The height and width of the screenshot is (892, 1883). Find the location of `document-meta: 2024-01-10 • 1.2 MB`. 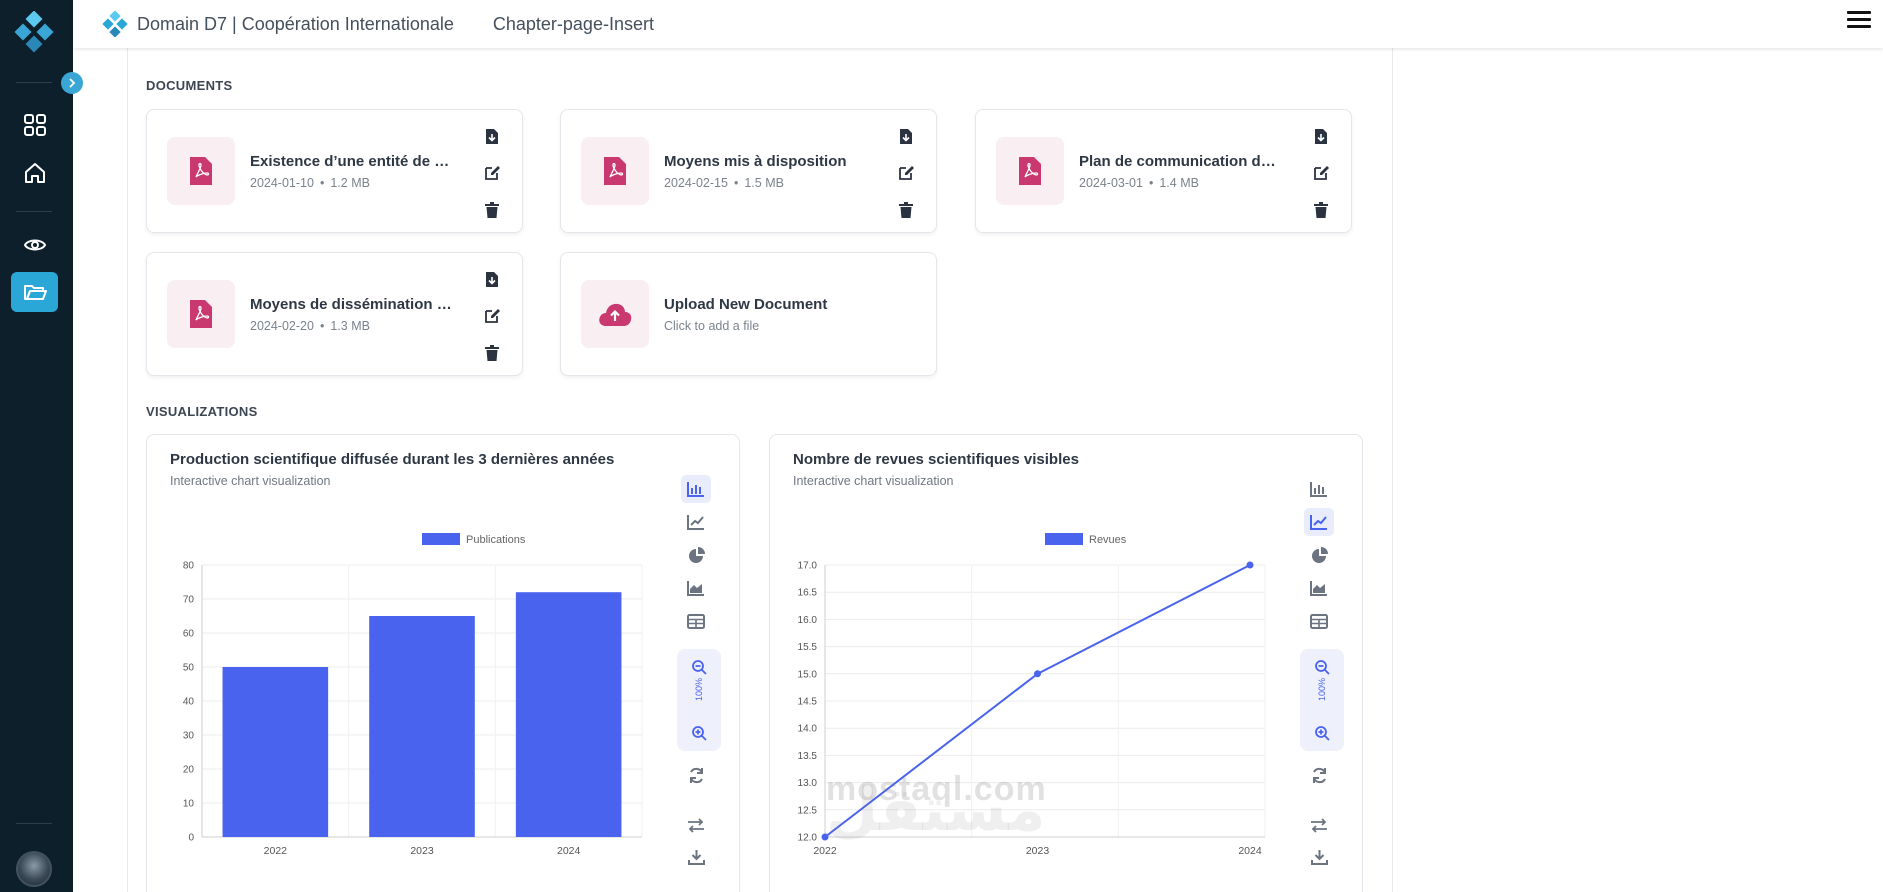

document-meta: 2024-01-10 • 1.2 MB is located at coordinates (310, 183).